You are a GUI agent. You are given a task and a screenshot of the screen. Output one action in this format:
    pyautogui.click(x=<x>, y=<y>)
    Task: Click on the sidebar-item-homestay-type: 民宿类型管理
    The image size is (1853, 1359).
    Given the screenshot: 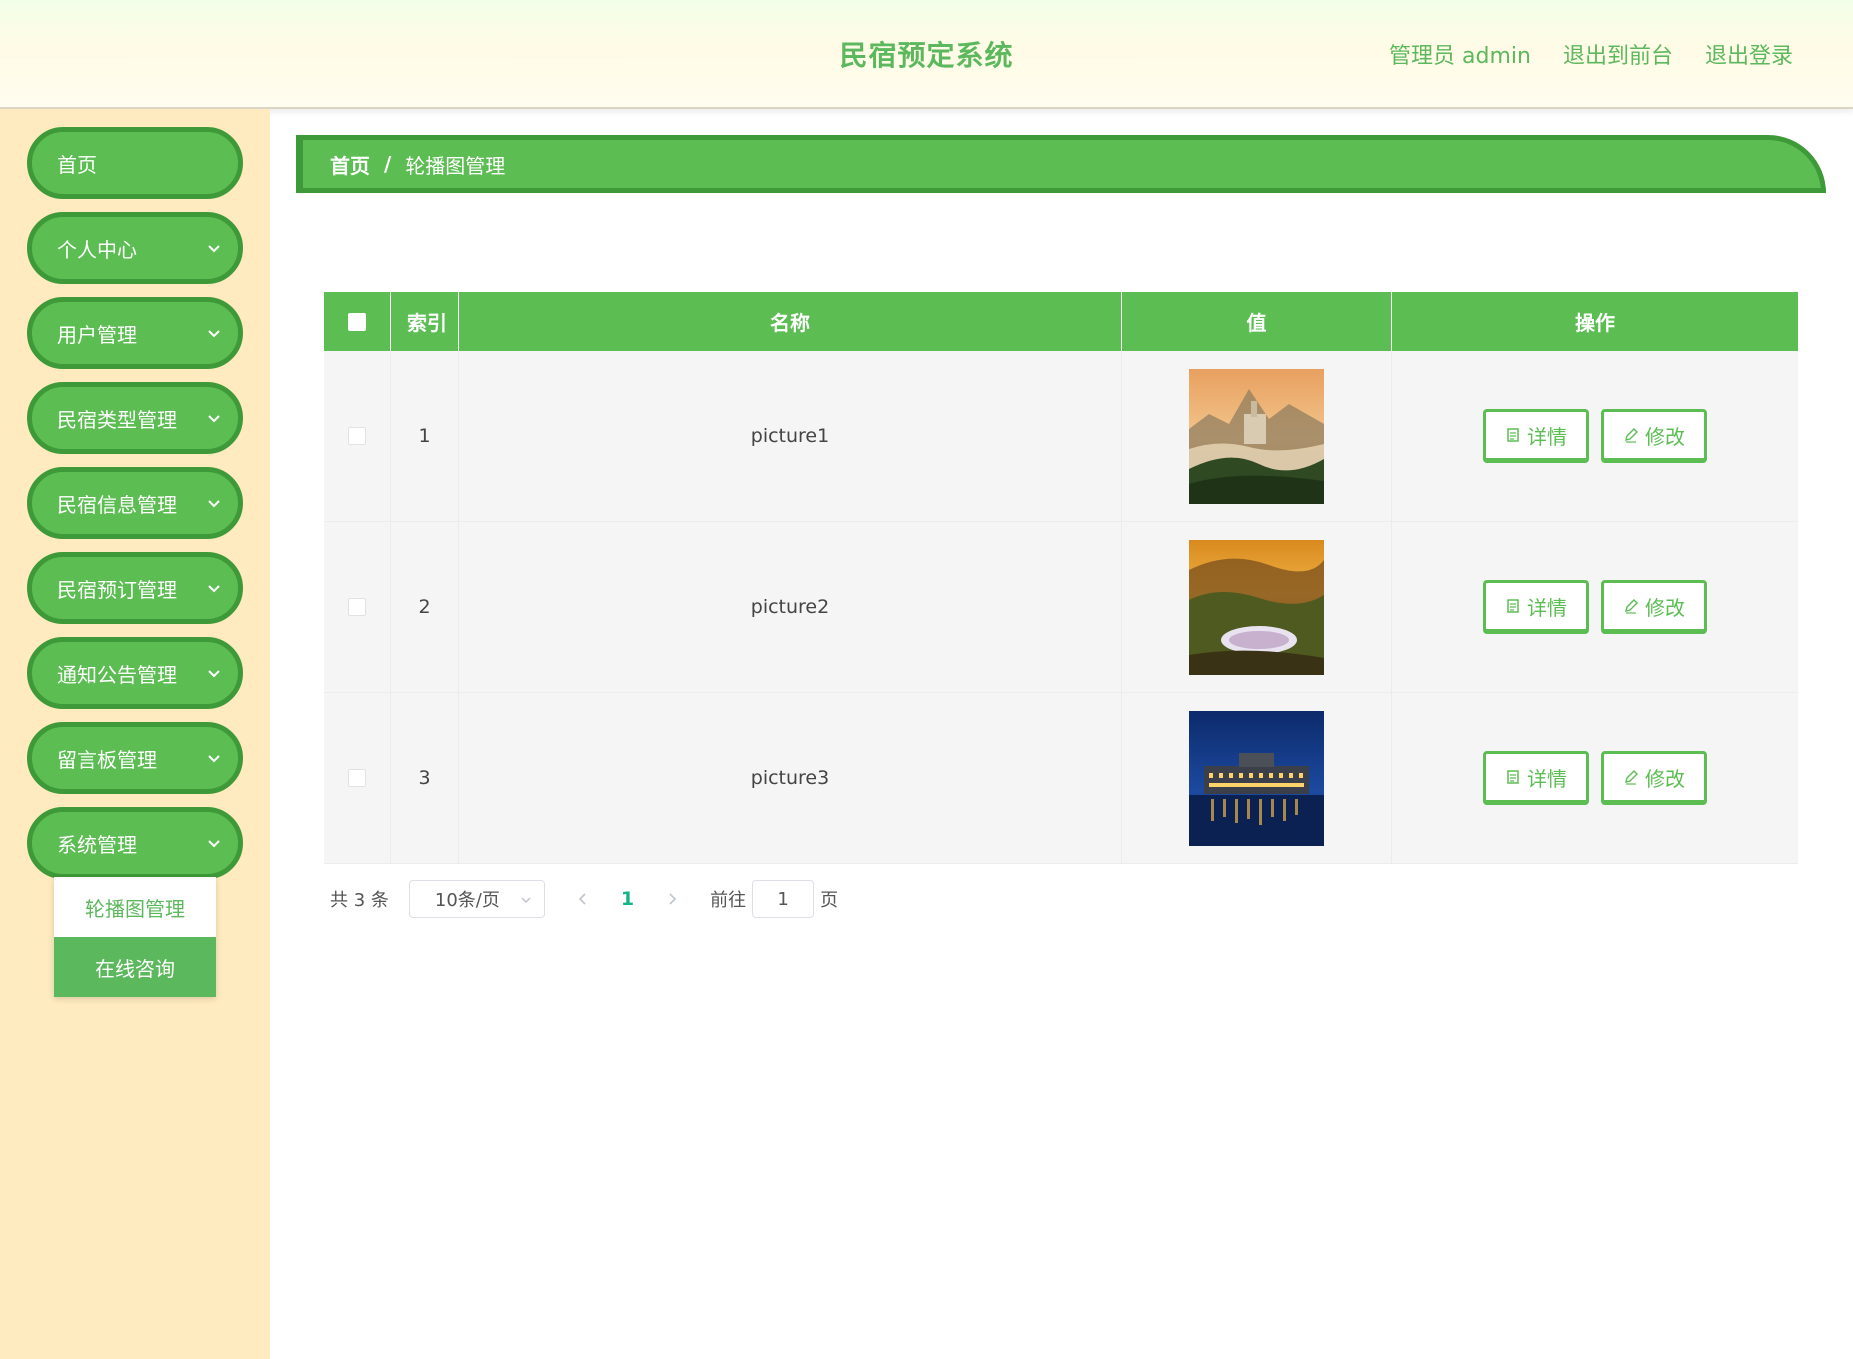 What is the action you would take?
    pyautogui.click(x=135, y=418)
    